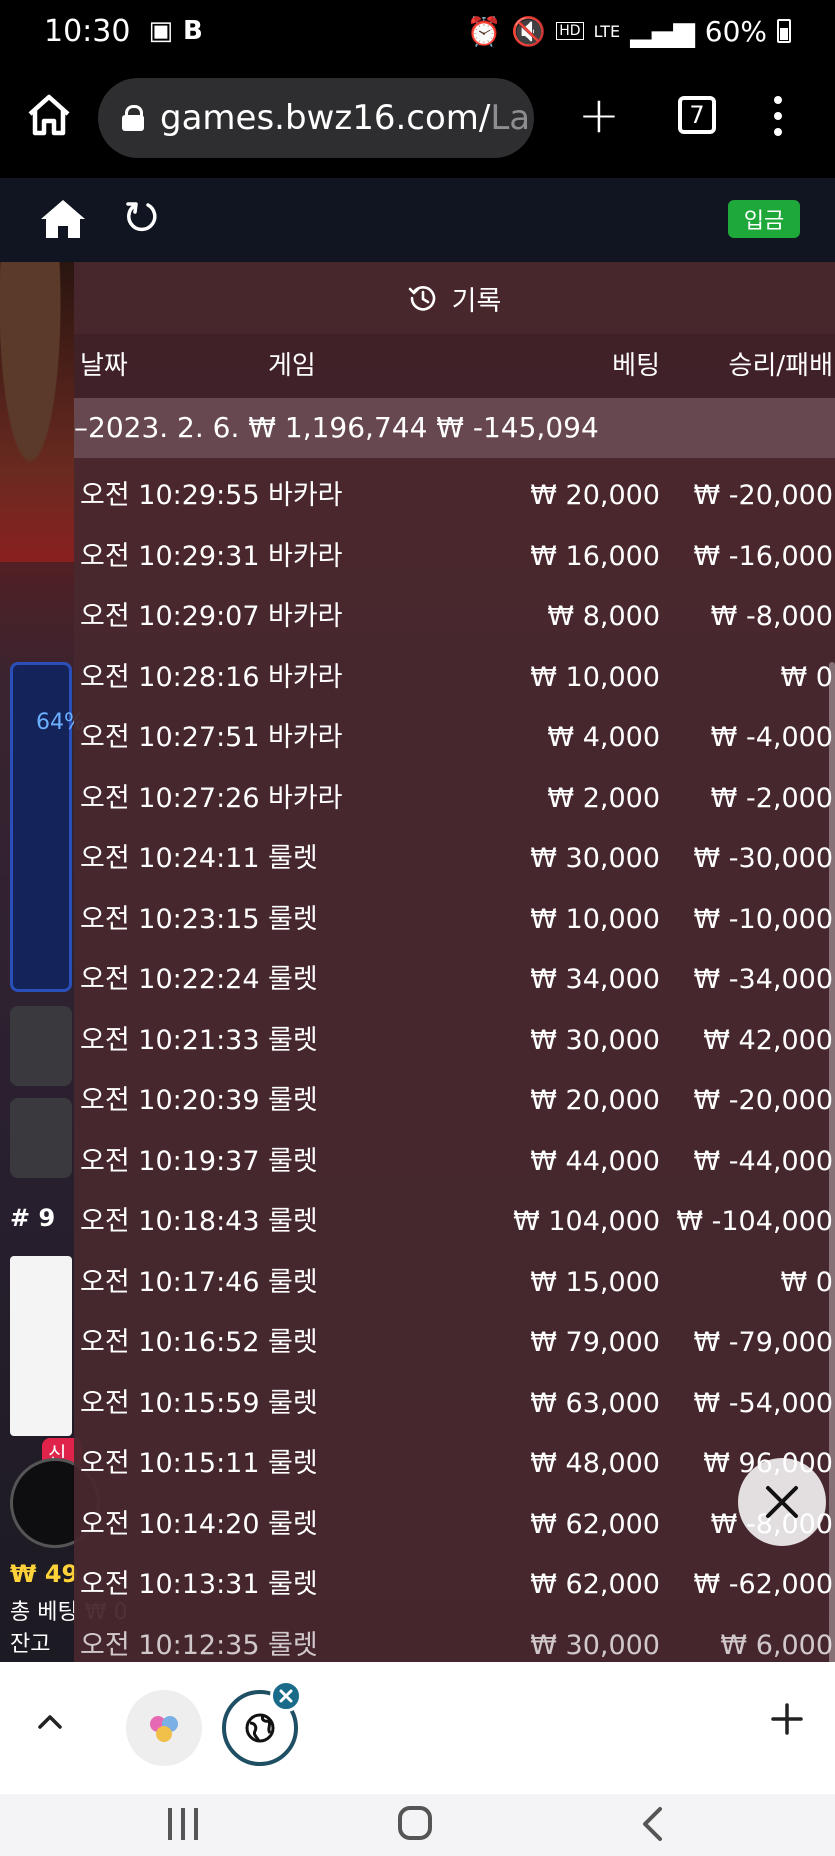  Describe the element at coordinates (787, 1719) in the screenshot. I see `add-tab-icon` at that location.